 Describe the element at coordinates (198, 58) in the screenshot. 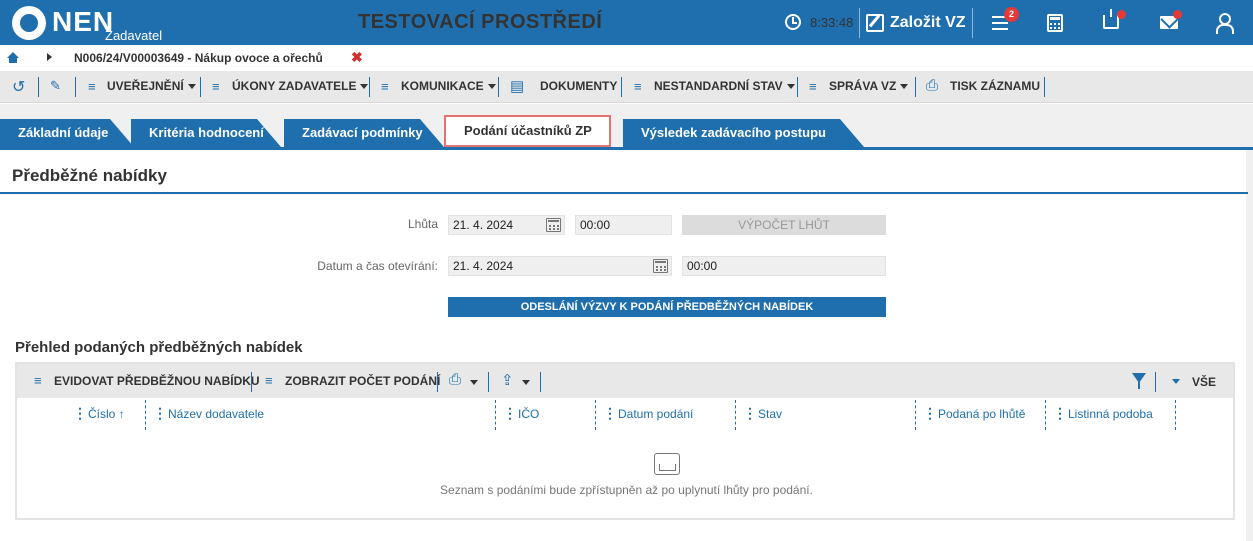

I see `breadcrumb-title: N006/24/V00003649 - Nákup ovoce a ořechů` at that location.